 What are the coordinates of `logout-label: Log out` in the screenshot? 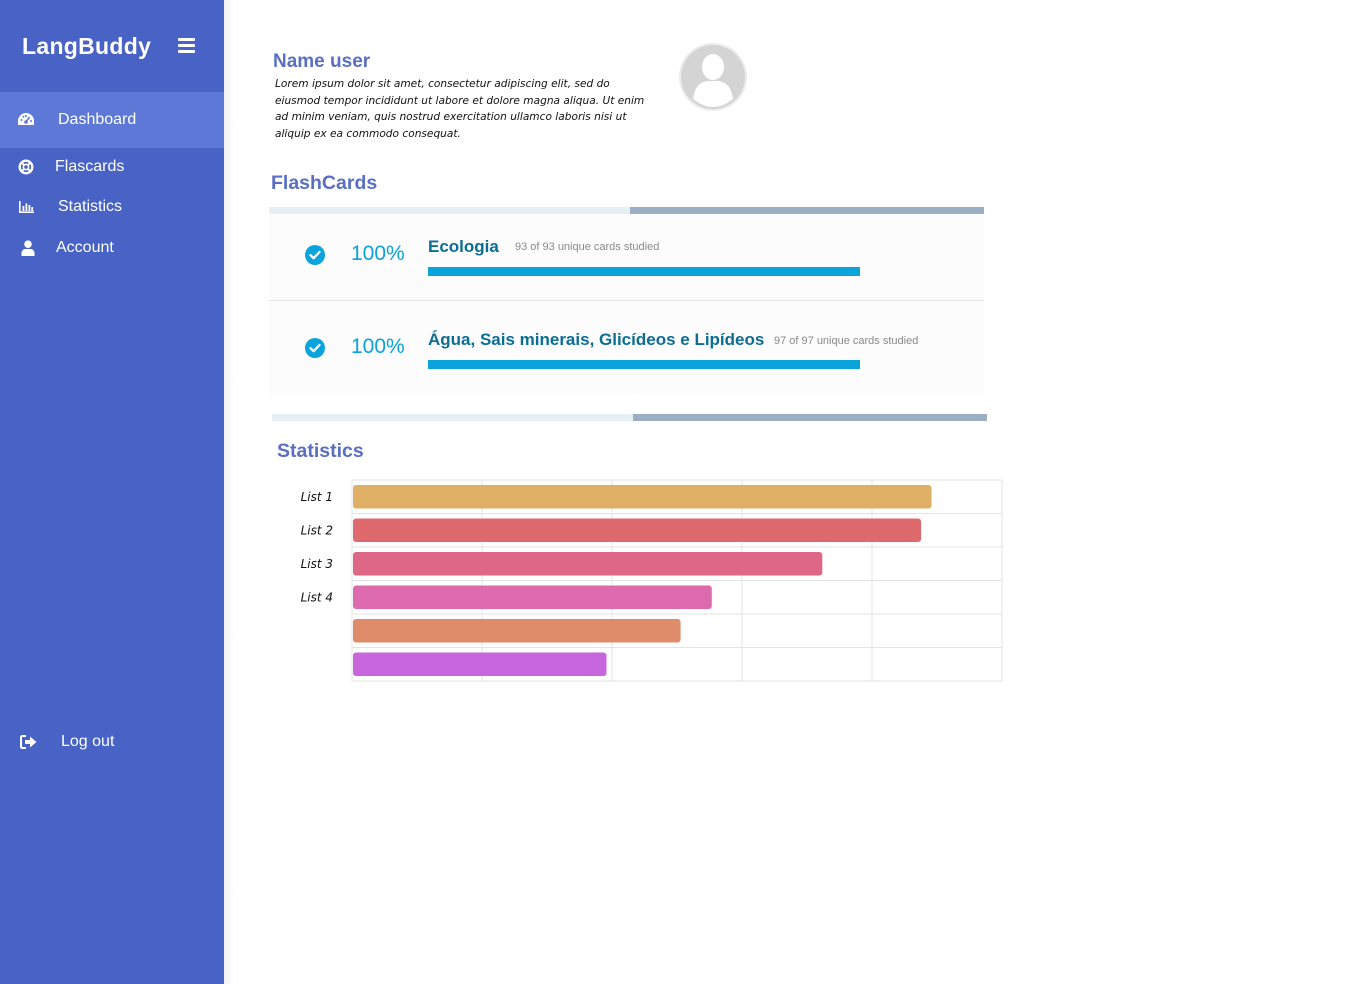 It's located at (88, 741).